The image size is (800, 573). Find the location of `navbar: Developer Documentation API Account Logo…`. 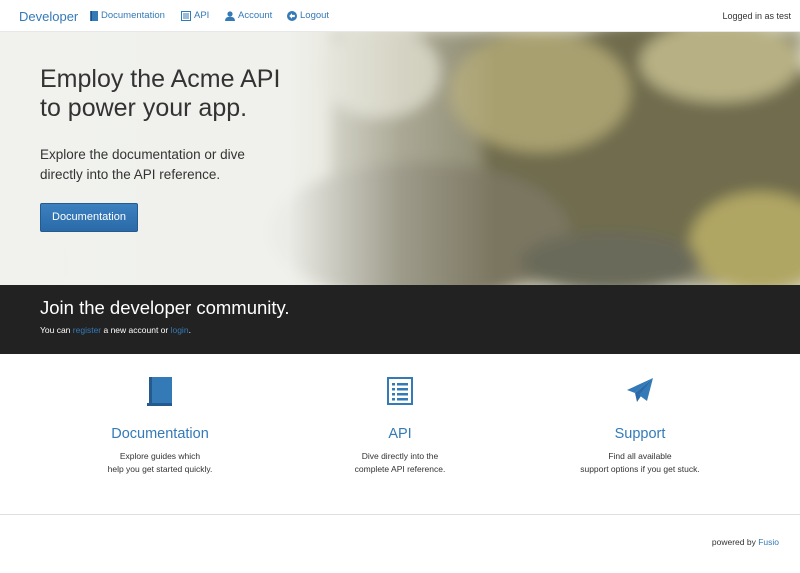

navbar: Developer Documentation API Account Logo… is located at coordinates (400, 16).